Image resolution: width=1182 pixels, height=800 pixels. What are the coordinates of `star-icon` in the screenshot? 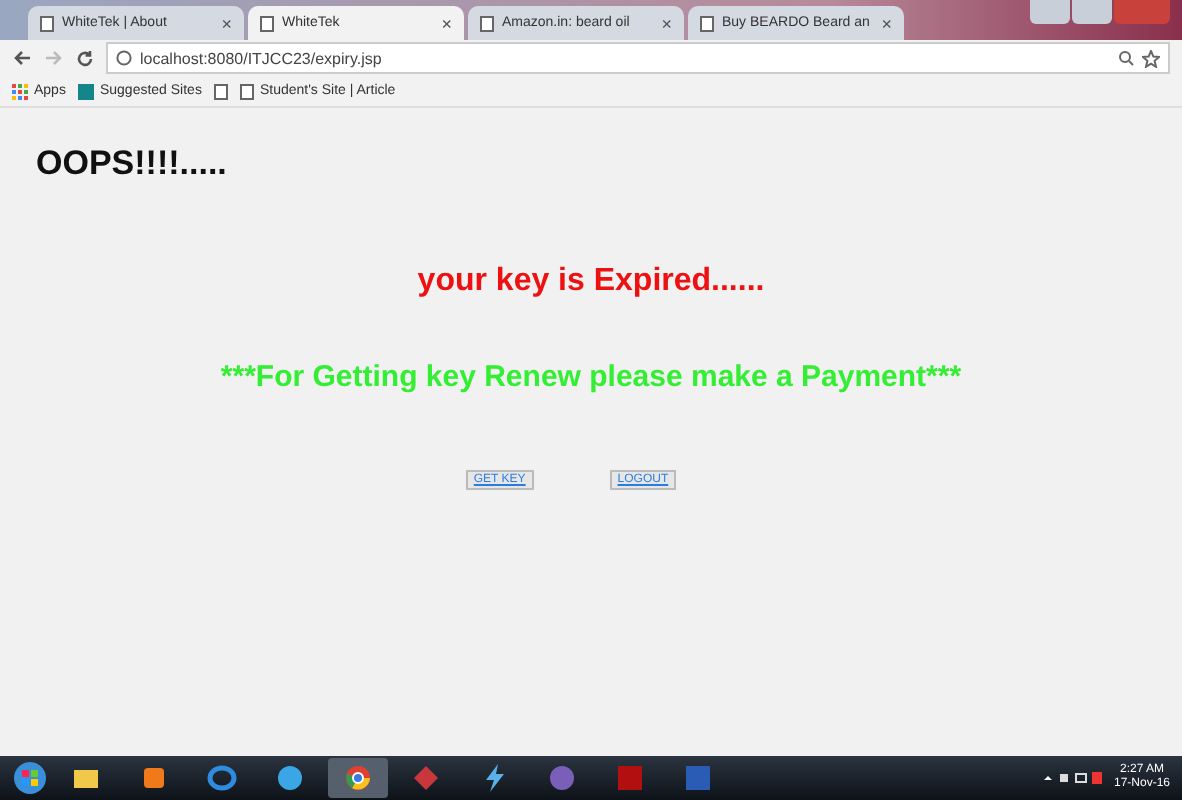 It's located at (1151, 58).